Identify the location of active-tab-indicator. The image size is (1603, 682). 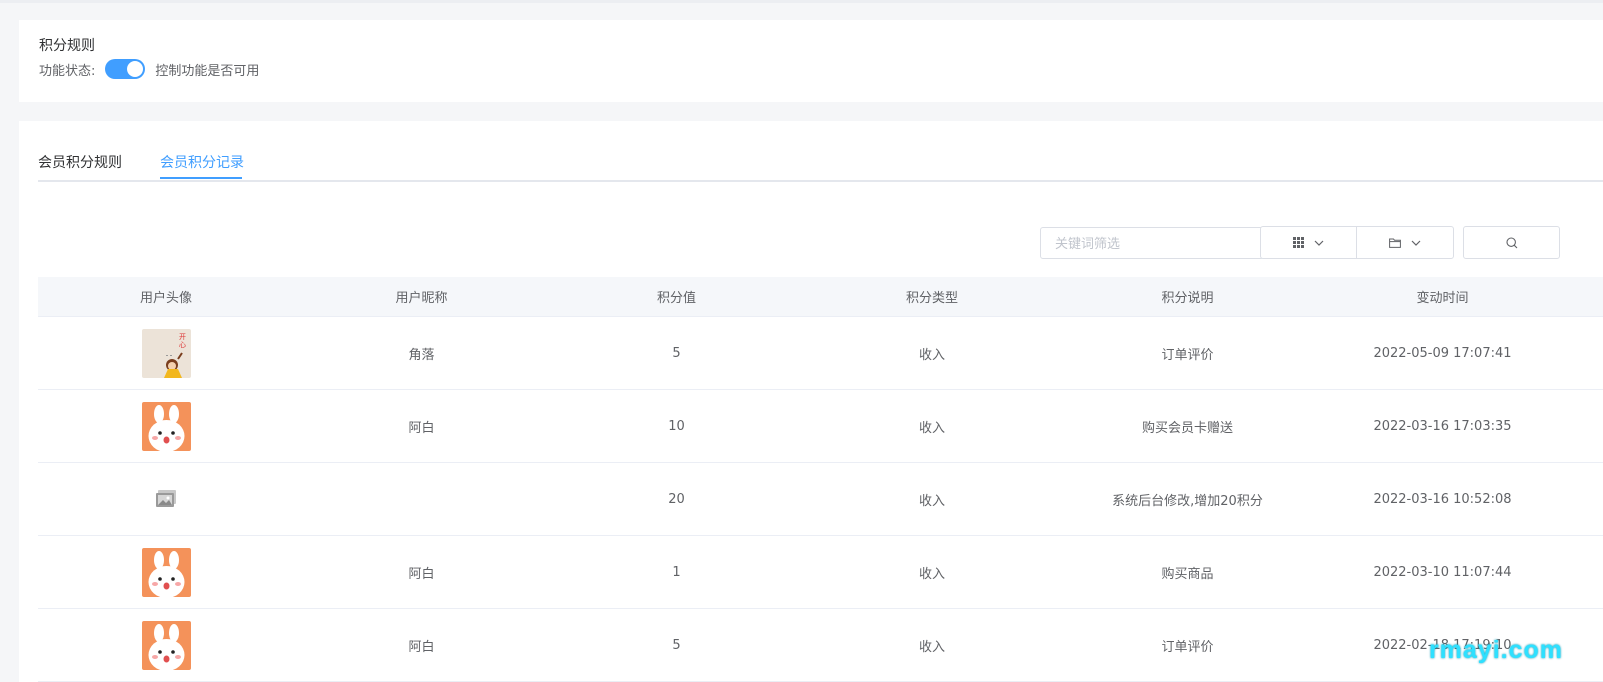
(201, 178).